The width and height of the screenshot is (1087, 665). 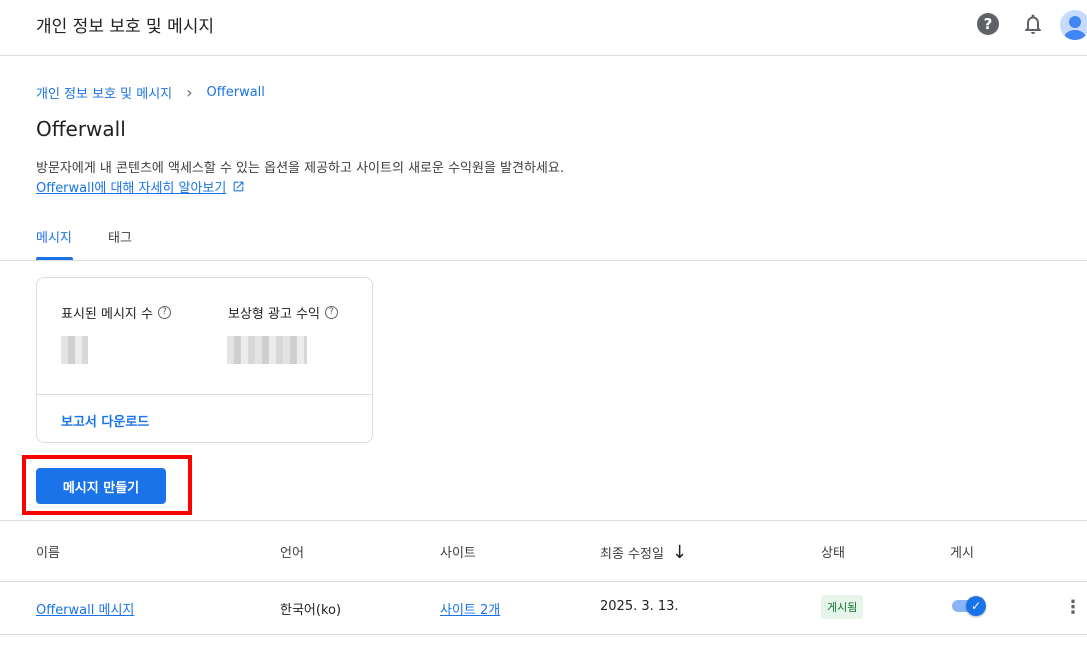 I want to click on app-title: 개인 정보 보호 및 메시지, so click(x=125, y=27).